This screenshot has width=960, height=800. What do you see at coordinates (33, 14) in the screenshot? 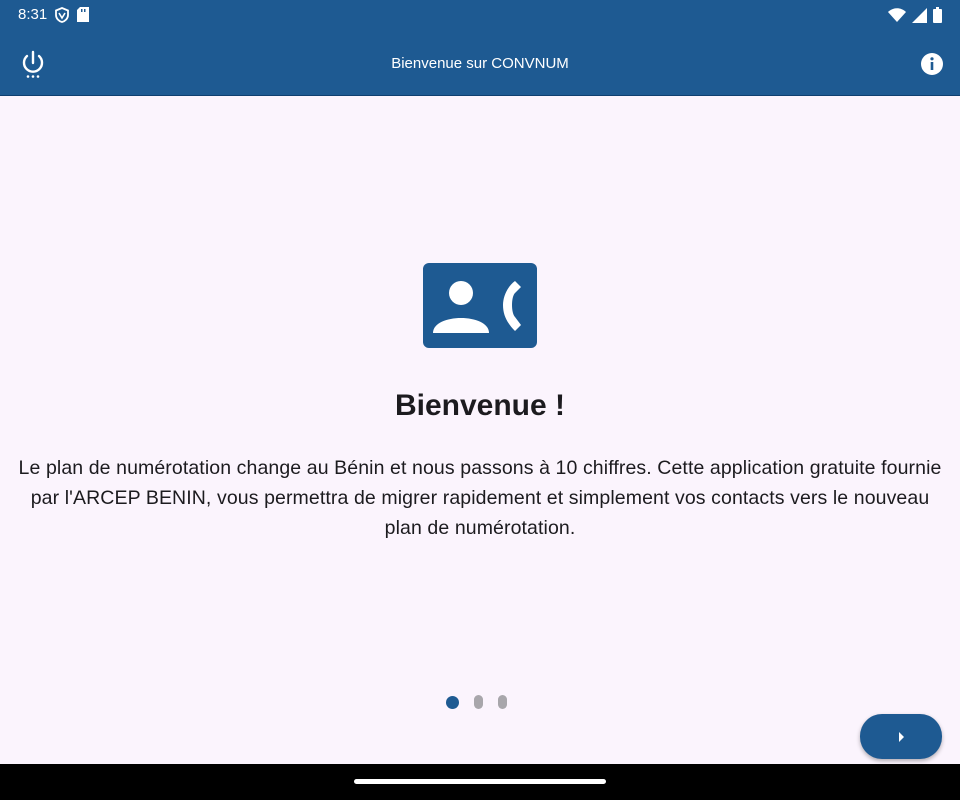
I see `status-time: 8:31` at bounding box center [33, 14].